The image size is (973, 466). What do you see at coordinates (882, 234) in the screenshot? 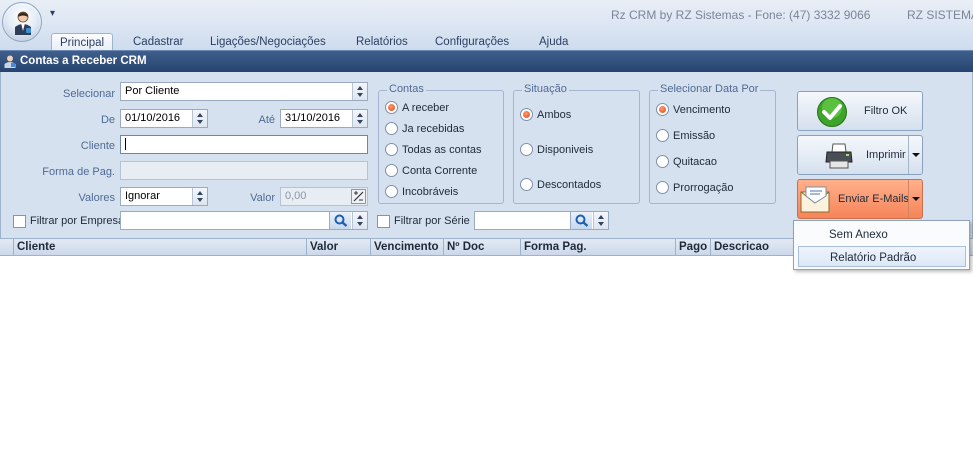
I see `menu-item-sem-anexo: Sem Anexo` at bounding box center [882, 234].